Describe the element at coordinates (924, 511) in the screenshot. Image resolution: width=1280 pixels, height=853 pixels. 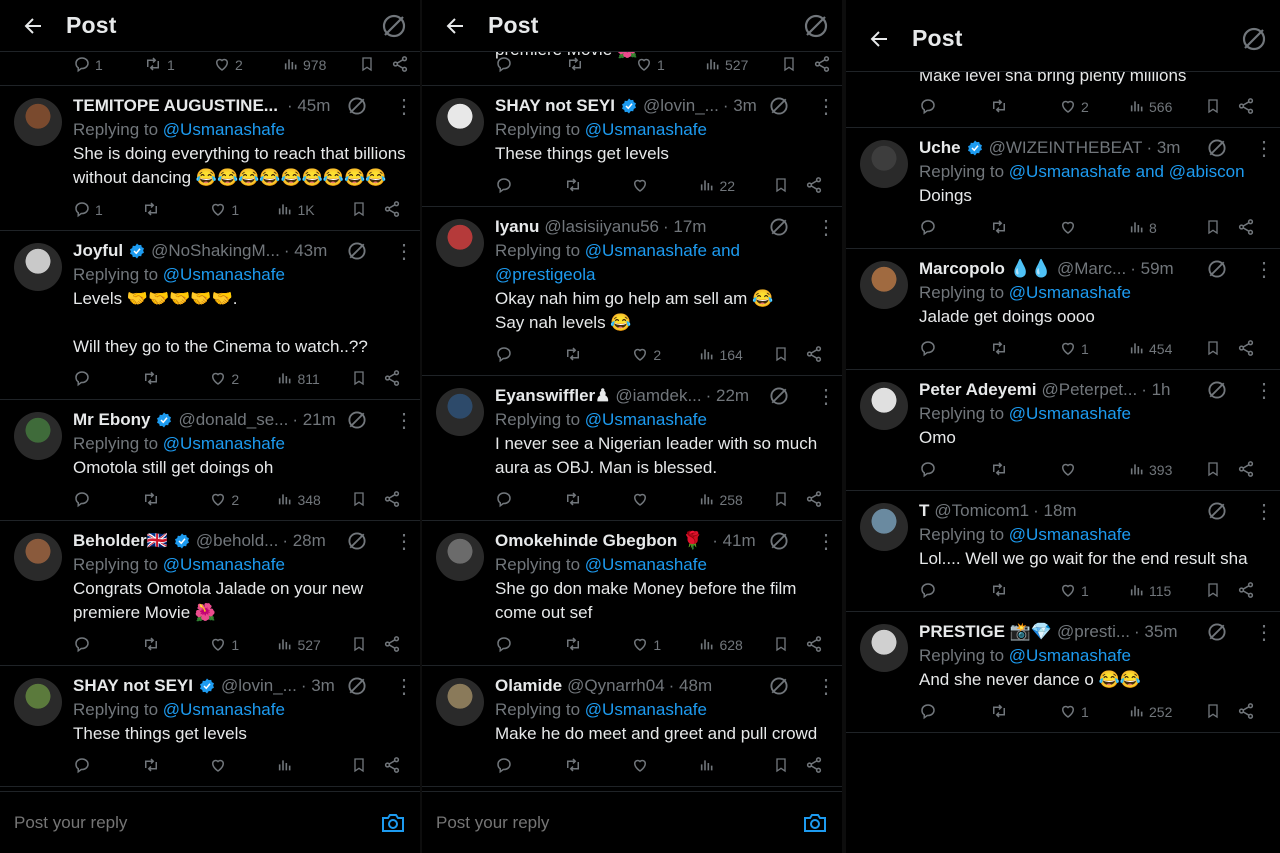
I see `display-name: T` at that location.